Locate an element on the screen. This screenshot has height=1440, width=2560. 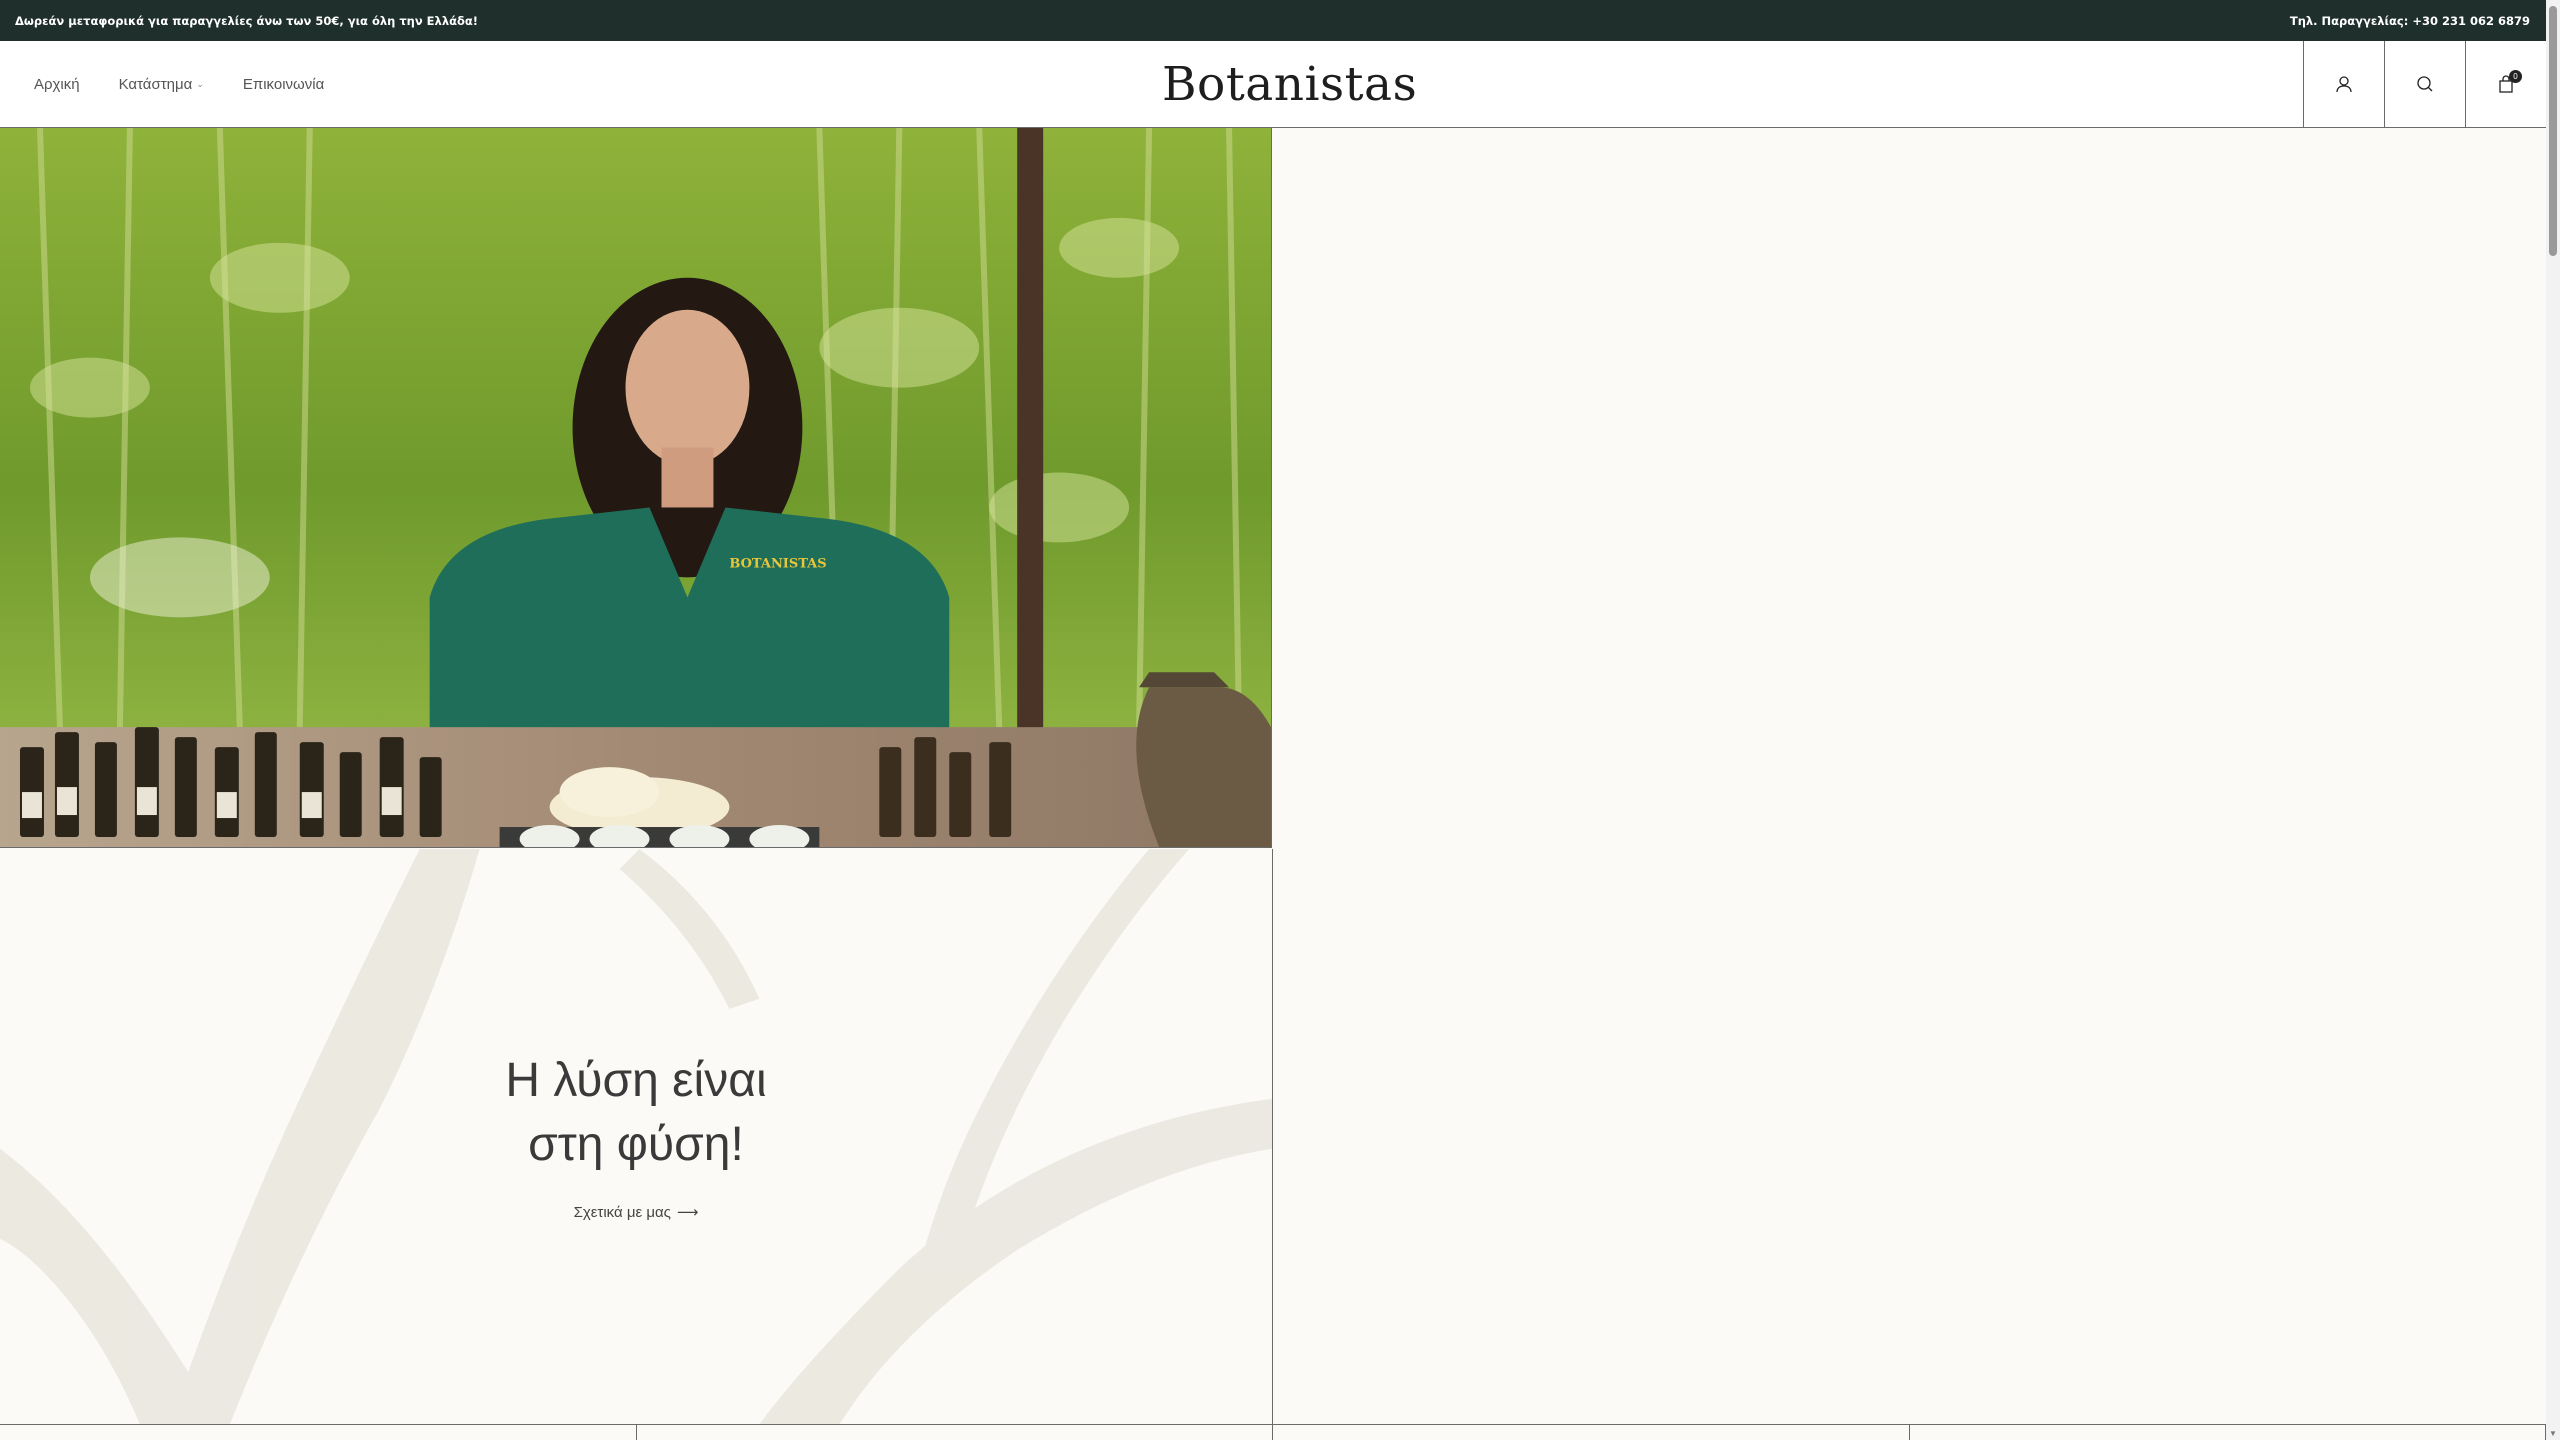
search-icon is located at coordinates (2425, 84).